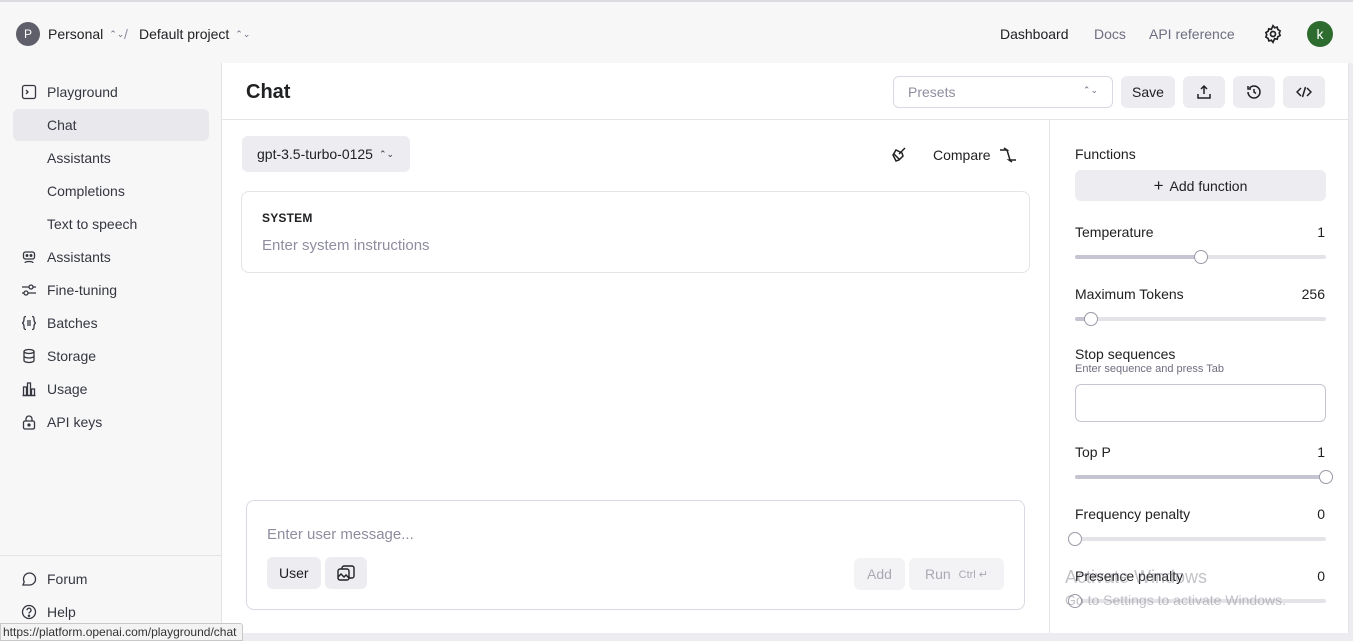  What do you see at coordinates (29, 257) in the screenshot?
I see `robot-icon` at bounding box center [29, 257].